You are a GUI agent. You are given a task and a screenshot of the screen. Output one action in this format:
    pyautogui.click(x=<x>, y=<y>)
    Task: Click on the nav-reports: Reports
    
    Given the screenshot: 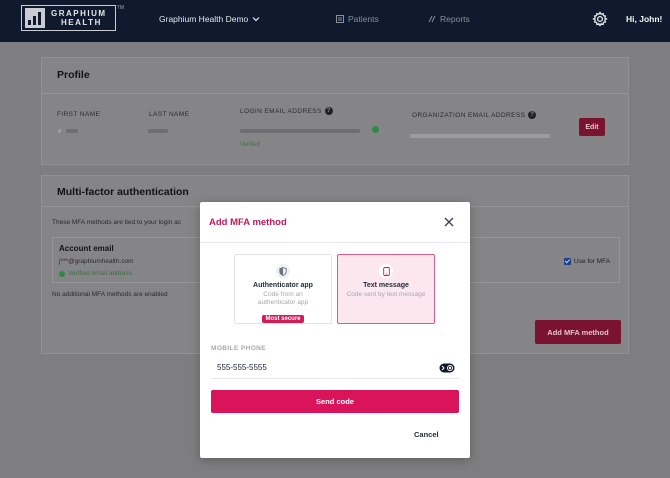 What is the action you would take?
    pyautogui.click(x=449, y=19)
    